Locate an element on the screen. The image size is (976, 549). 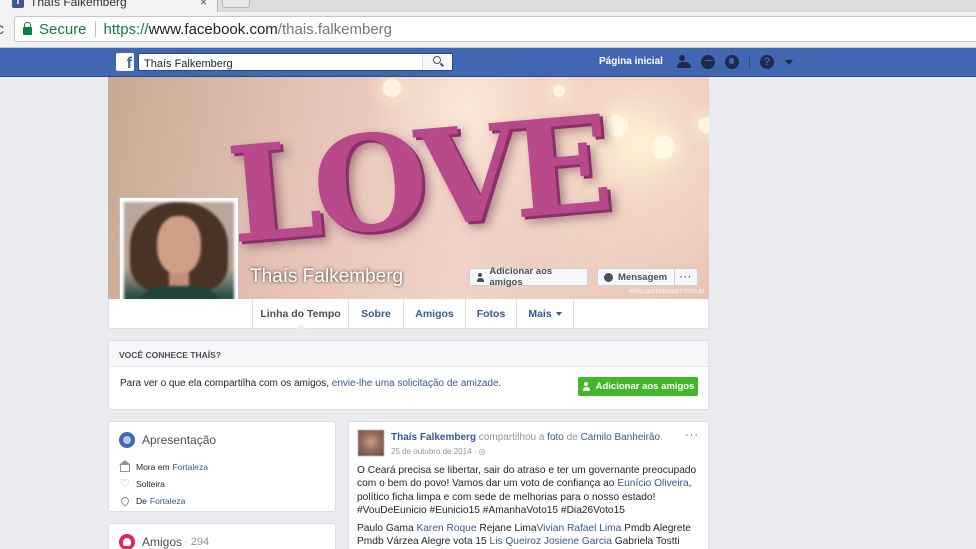
relationship-status: Solteira is located at coordinates (150, 484).